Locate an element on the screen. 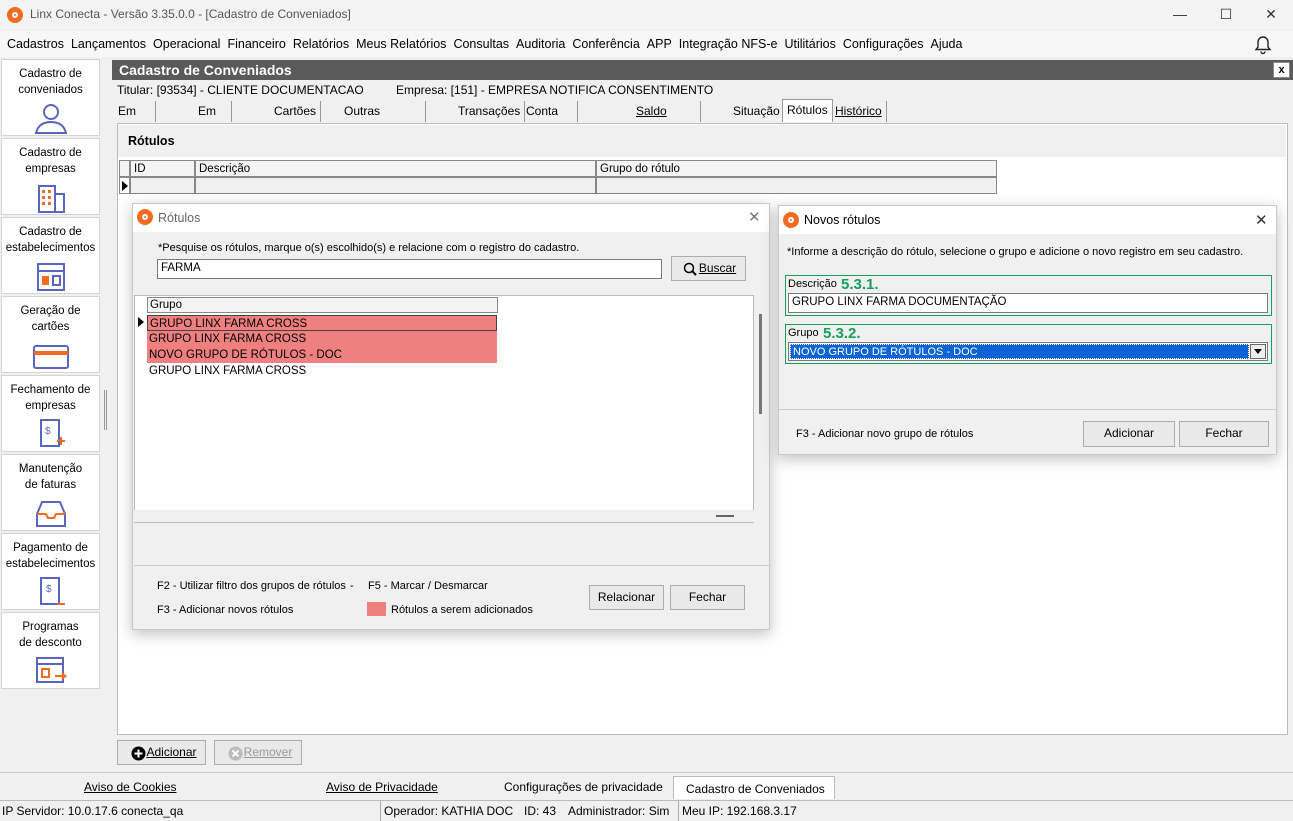  list-item: NOVO GRUPO DE RÓTULOS - DOC is located at coordinates (322, 355).